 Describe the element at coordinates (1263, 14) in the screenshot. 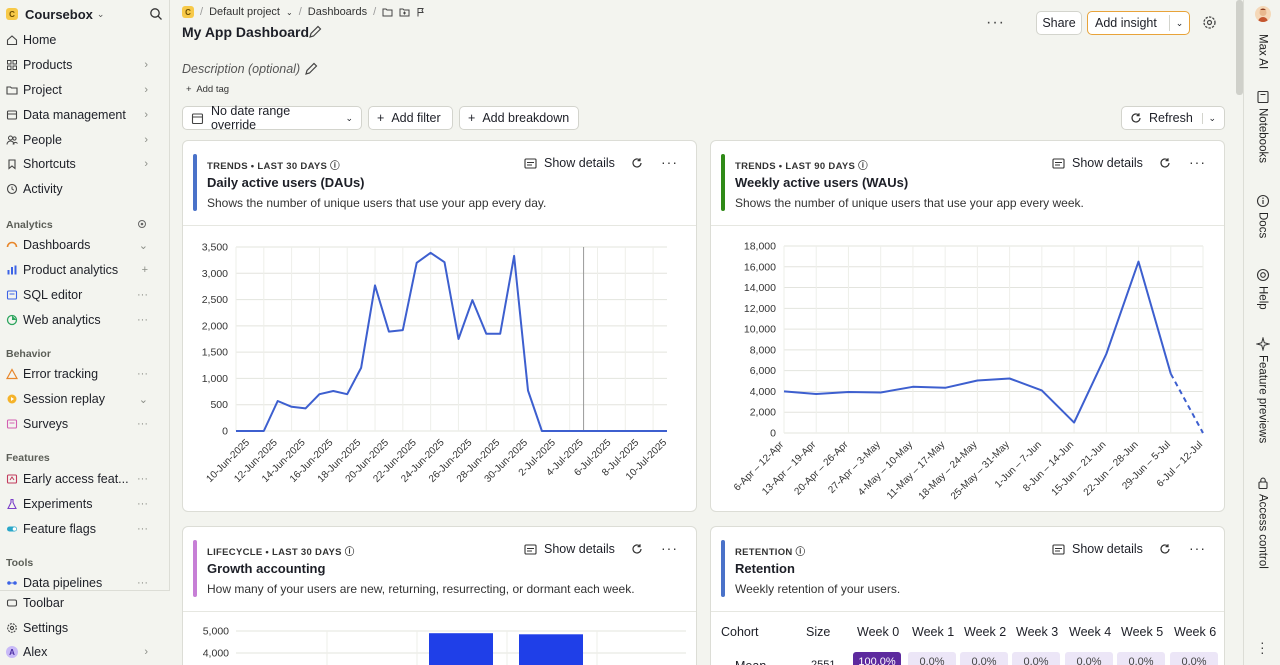

I see `max-ai-avatar` at that location.